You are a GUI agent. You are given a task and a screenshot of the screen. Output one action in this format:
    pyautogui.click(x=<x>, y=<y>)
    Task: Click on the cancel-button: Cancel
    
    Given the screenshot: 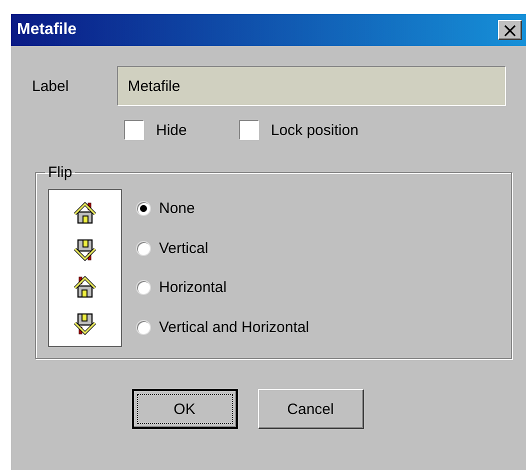 What is the action you would take?
    pyautogui.click(x=311, y=409)
    